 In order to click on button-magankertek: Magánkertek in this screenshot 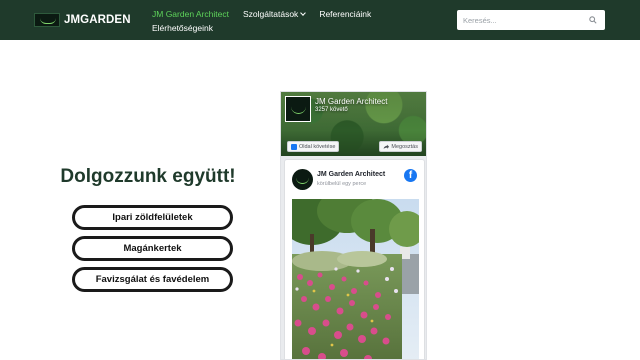, I will do `click(152, 248)`.